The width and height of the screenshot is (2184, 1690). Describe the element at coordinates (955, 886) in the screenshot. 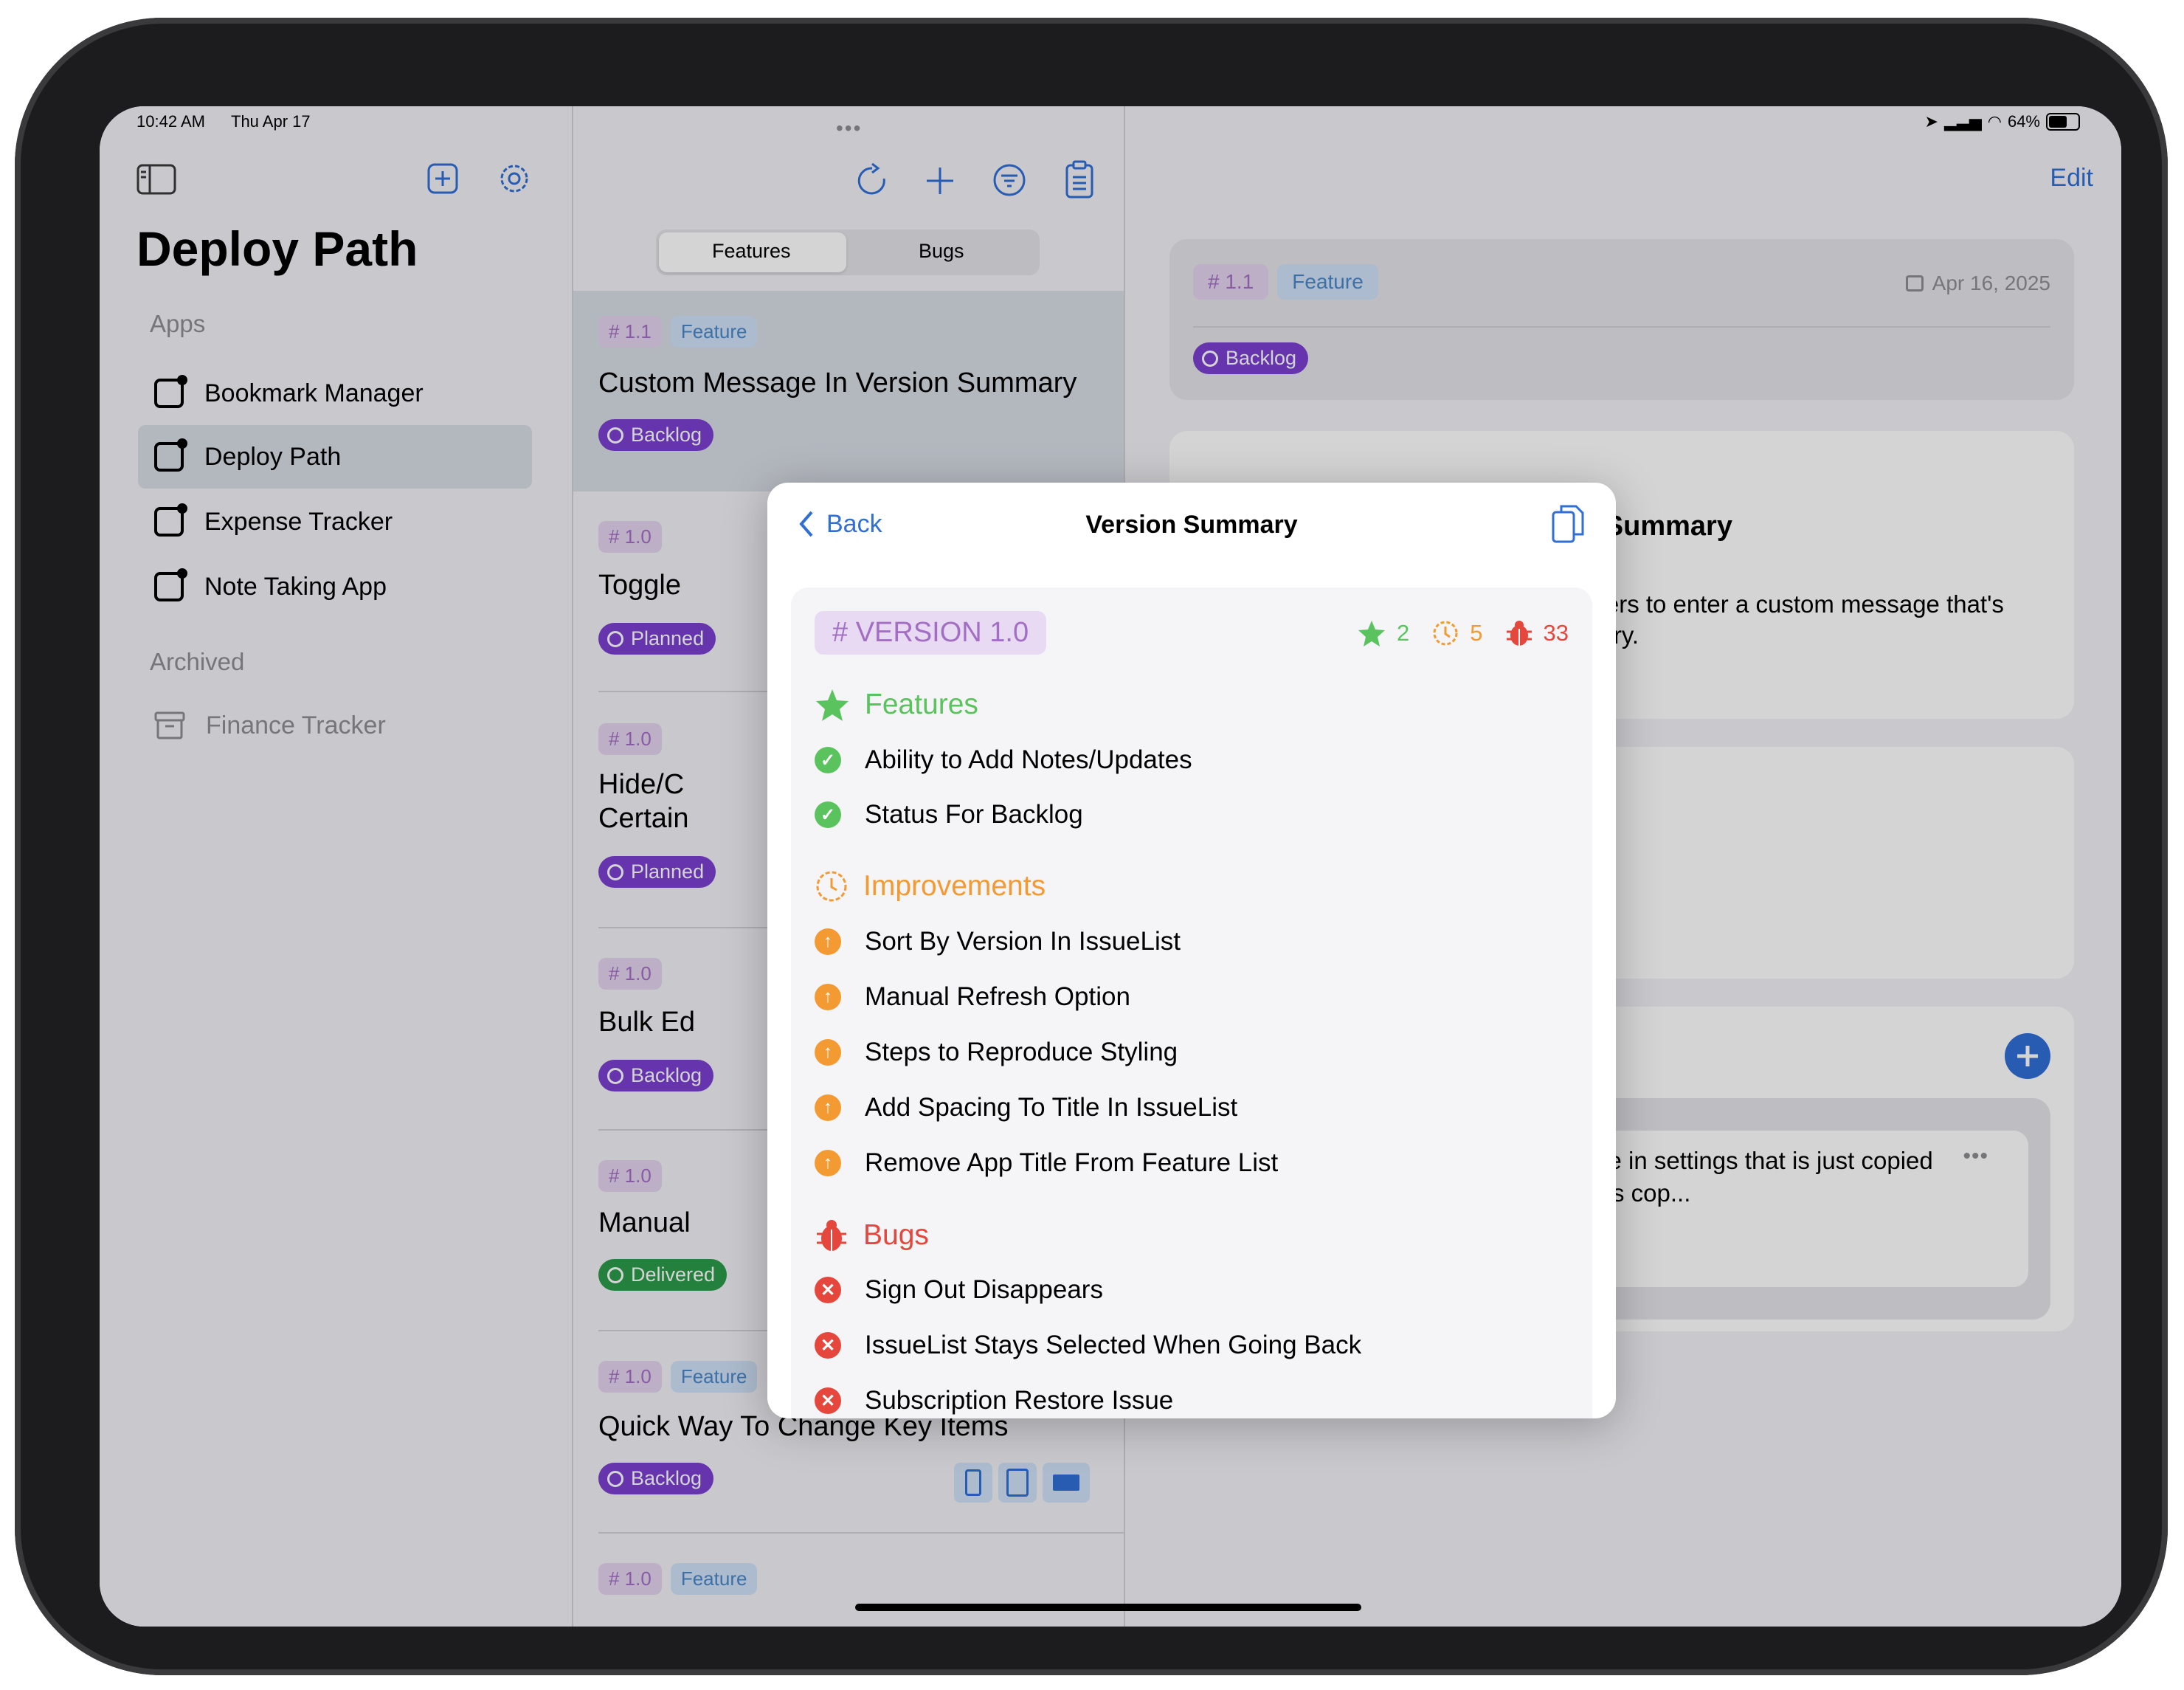

I see `section-label: Improvements` at that location.